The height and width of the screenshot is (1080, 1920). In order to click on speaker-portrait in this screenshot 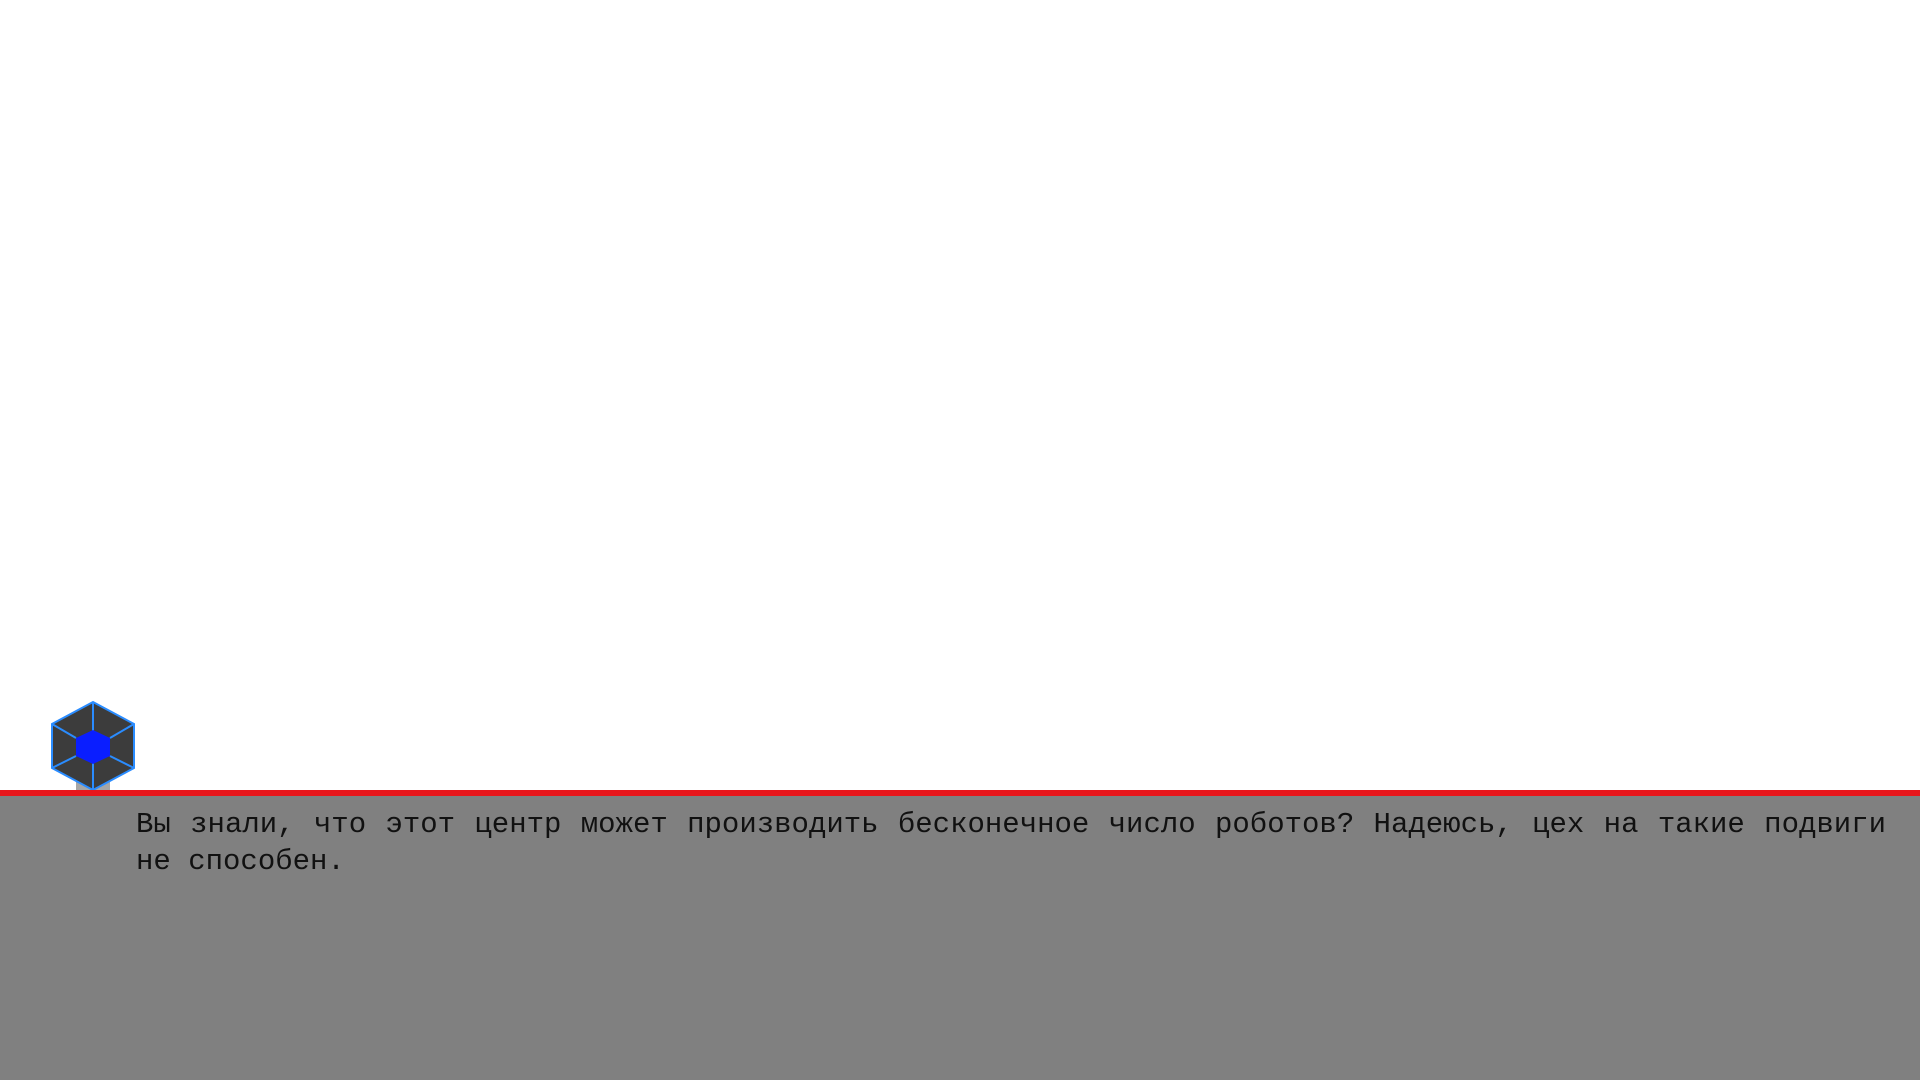, I will do `click(93, 747)`.